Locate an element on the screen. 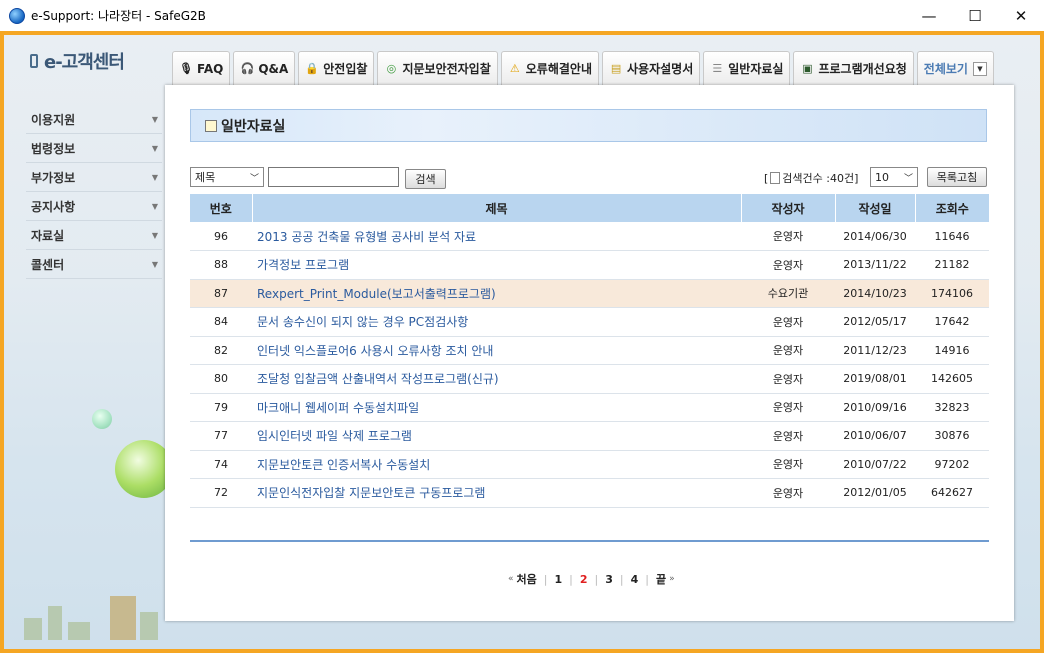 The image size is (1044, 653). refresh-list-button: 목록고침 is located at coordinates (957, 177).